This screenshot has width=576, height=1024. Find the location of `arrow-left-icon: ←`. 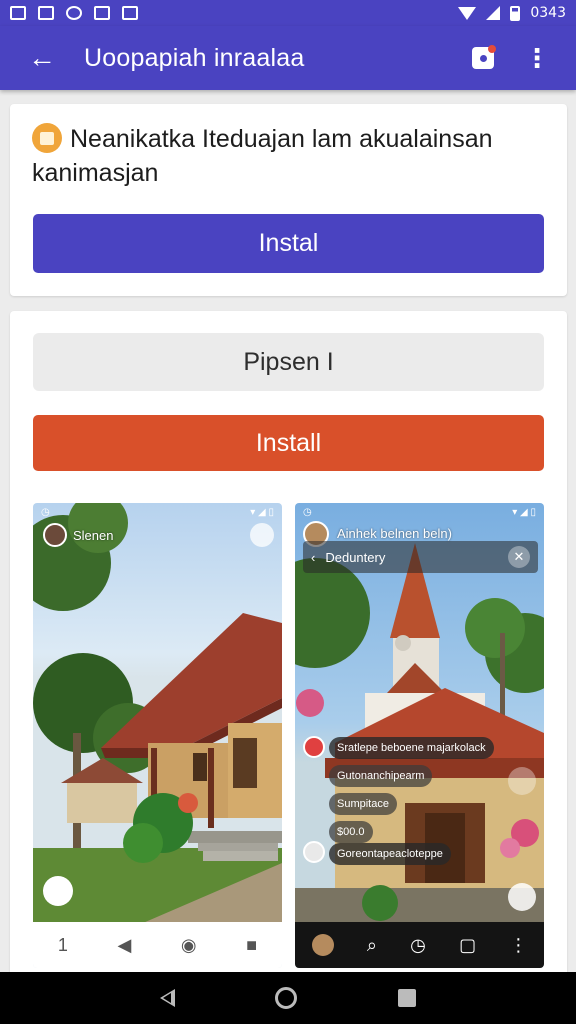

arrow-left-icon: ← is located at coordinates (42, 57).